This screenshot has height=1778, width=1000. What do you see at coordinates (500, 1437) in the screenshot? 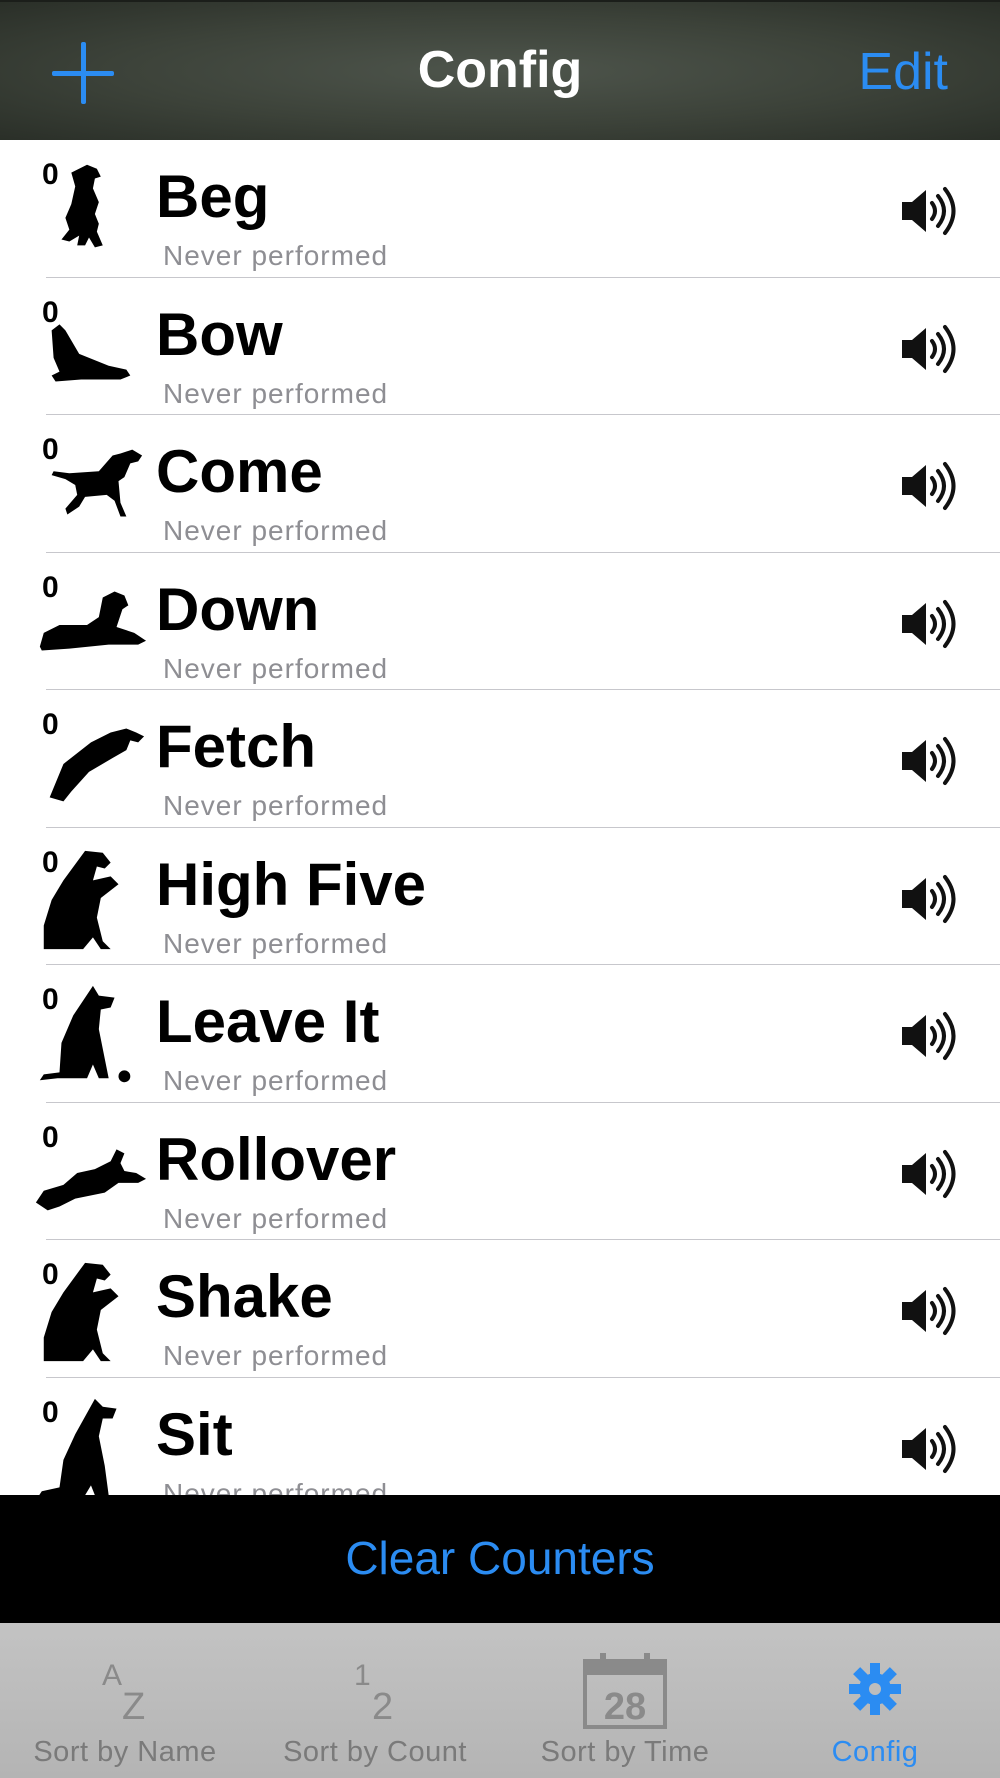
I see `trick-row: 0 Sit Never performed` at bounding box center [500, 1437].